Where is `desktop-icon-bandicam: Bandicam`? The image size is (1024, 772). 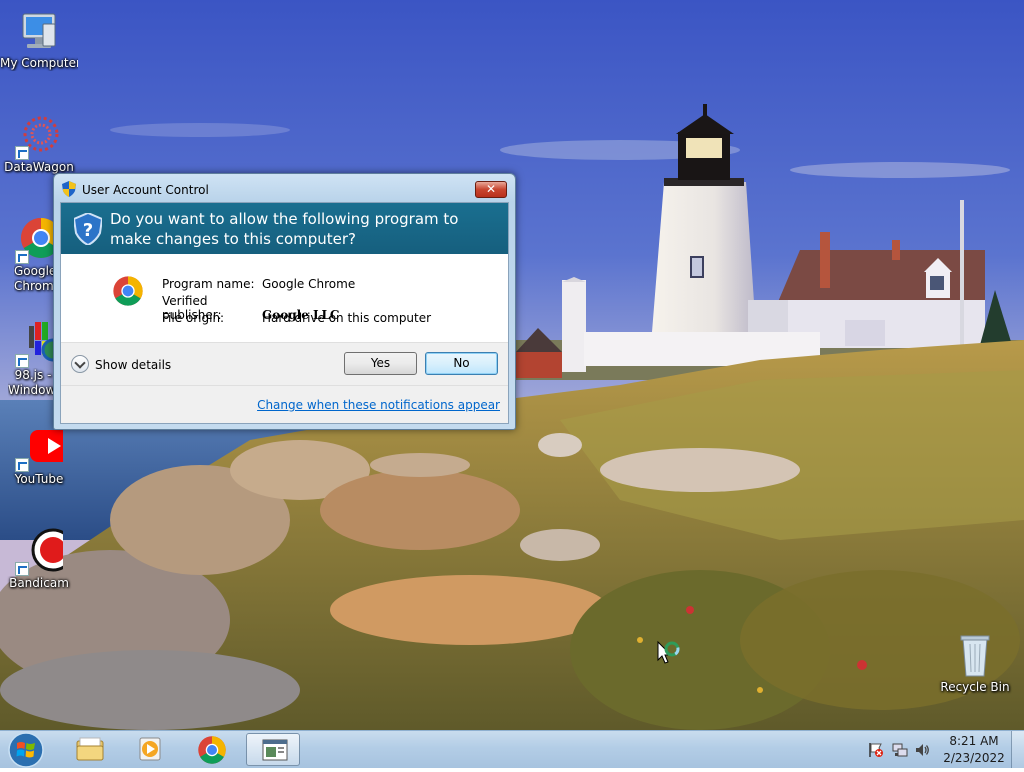
desktop-icon-bandicam: Bandicam is located at coordinates (39, 559).